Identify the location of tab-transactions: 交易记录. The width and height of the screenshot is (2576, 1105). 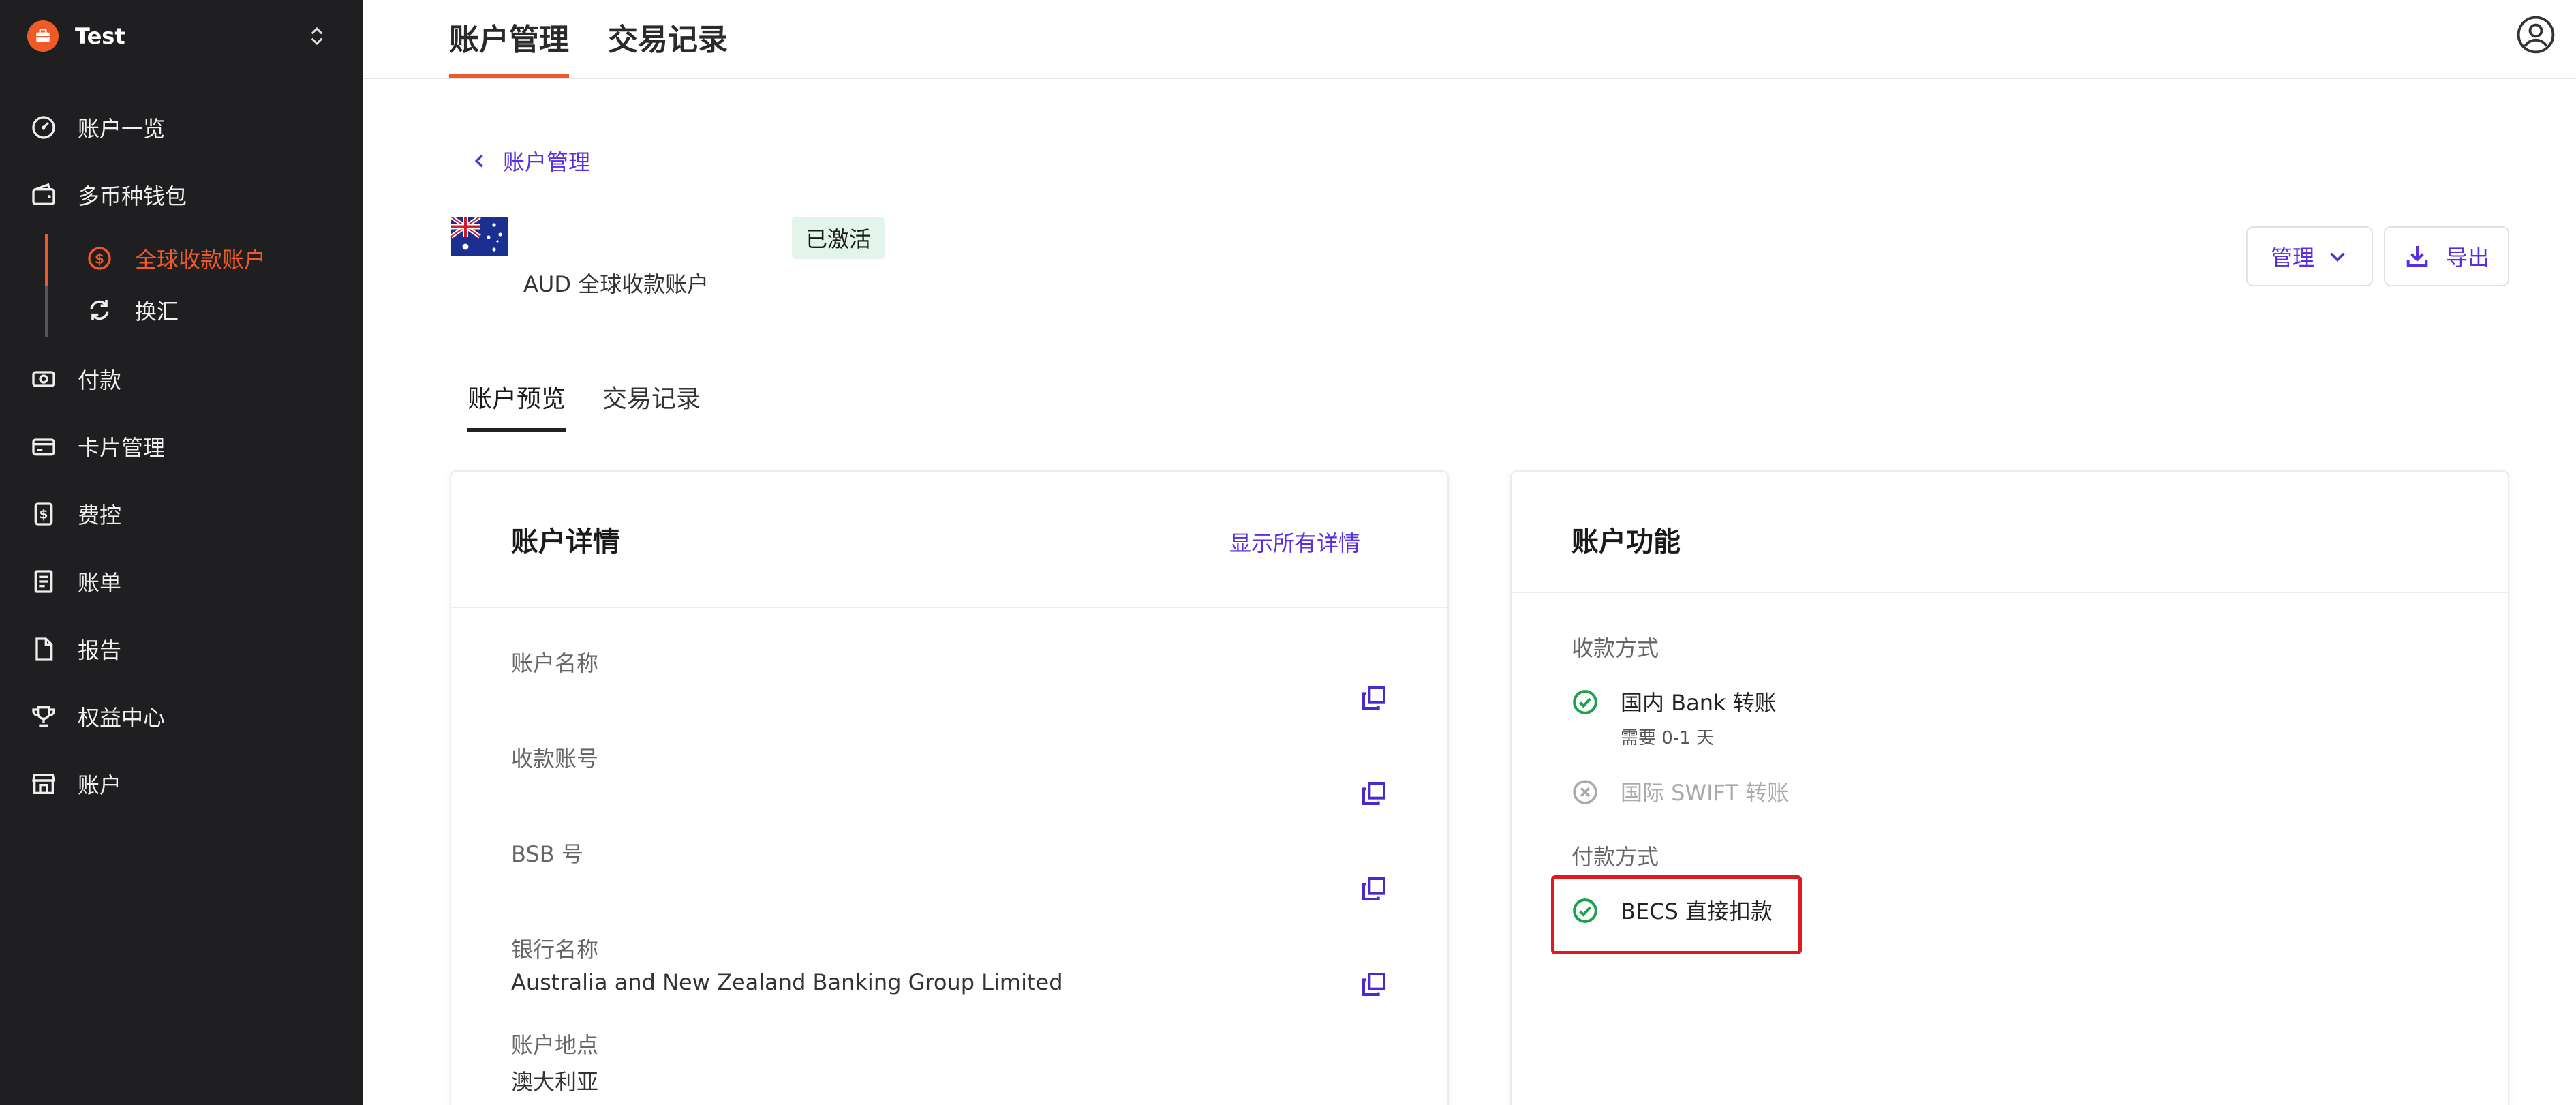
(668, 37).